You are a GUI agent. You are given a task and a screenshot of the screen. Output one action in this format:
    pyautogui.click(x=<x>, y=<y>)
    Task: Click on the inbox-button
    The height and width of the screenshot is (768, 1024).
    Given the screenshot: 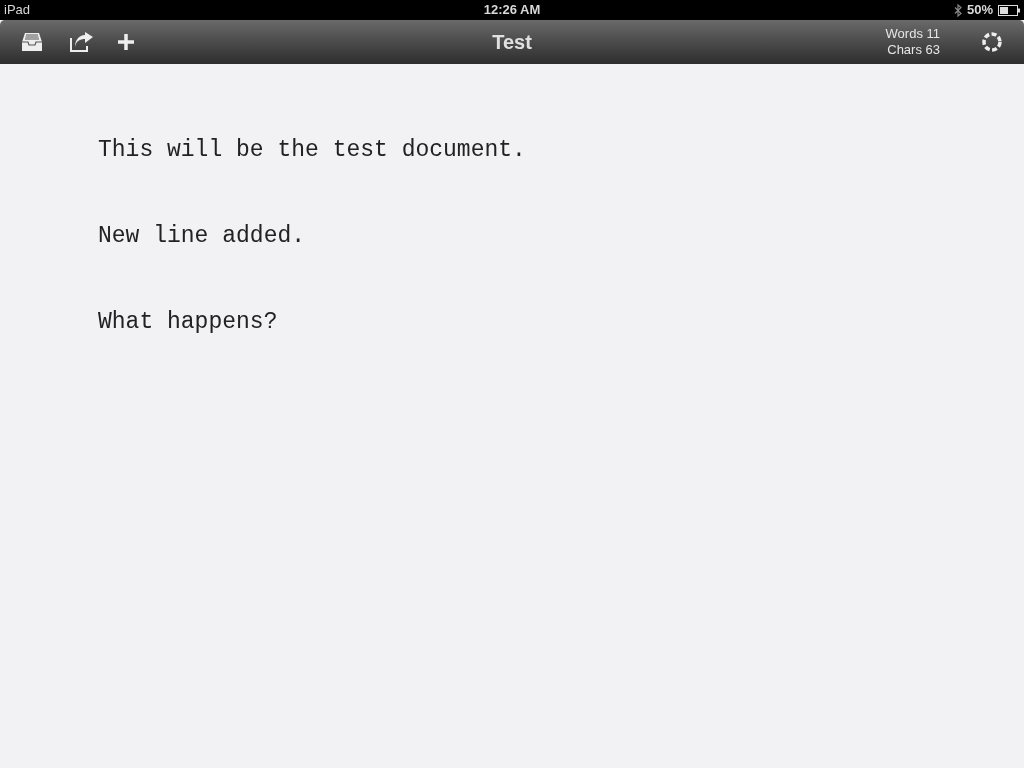 What is the action you would take?
    pyautogui.click(x=32, y=42)
    